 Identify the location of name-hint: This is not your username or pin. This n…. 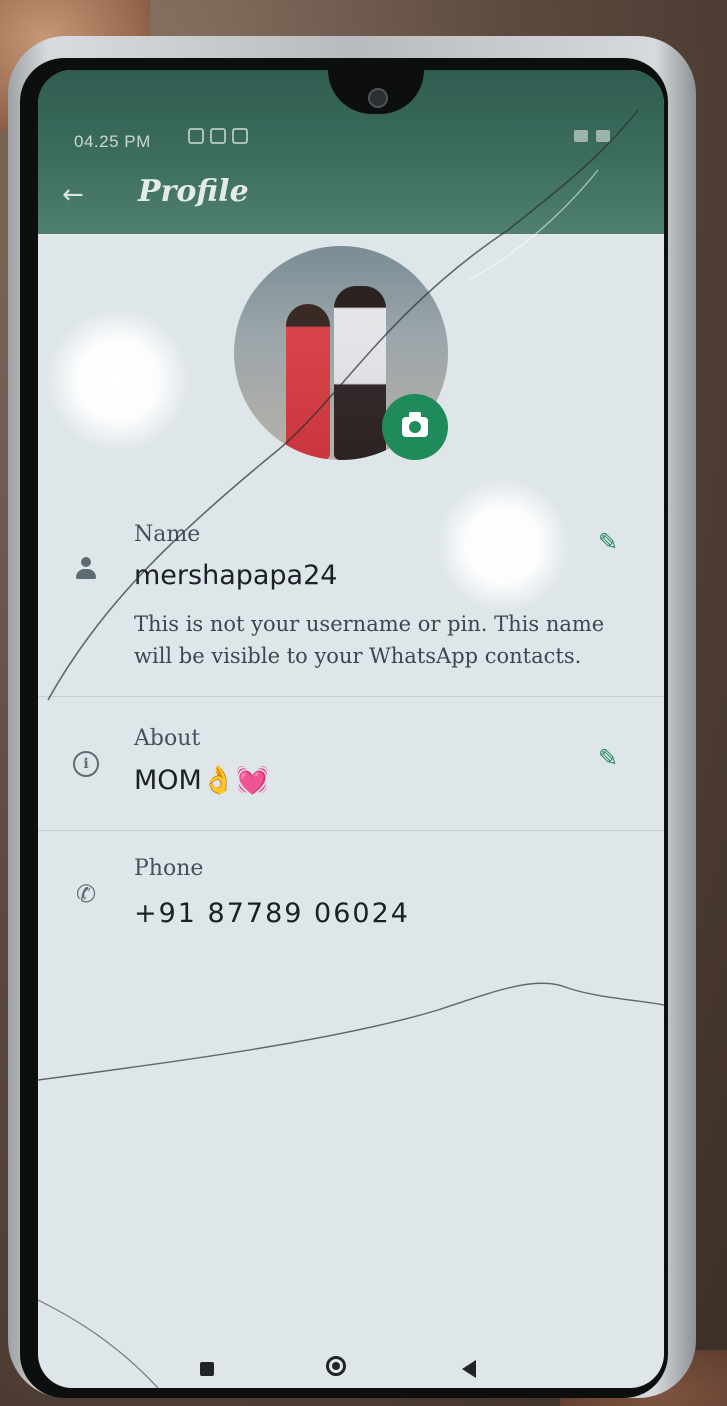
(369, 640).